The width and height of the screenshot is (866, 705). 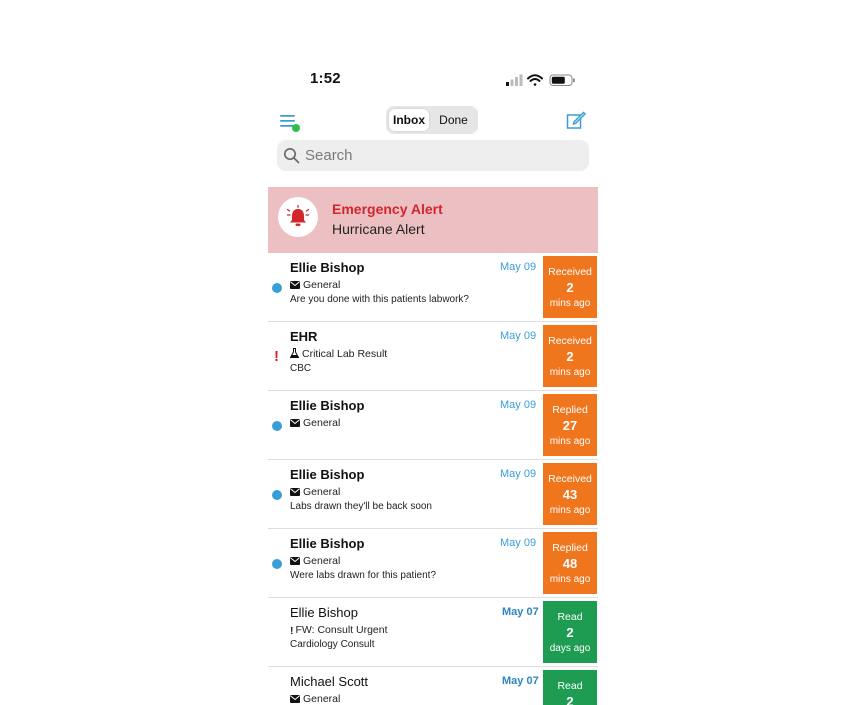 I want to click on message-category: Critical Lab Result, so click(x=338, y=354).